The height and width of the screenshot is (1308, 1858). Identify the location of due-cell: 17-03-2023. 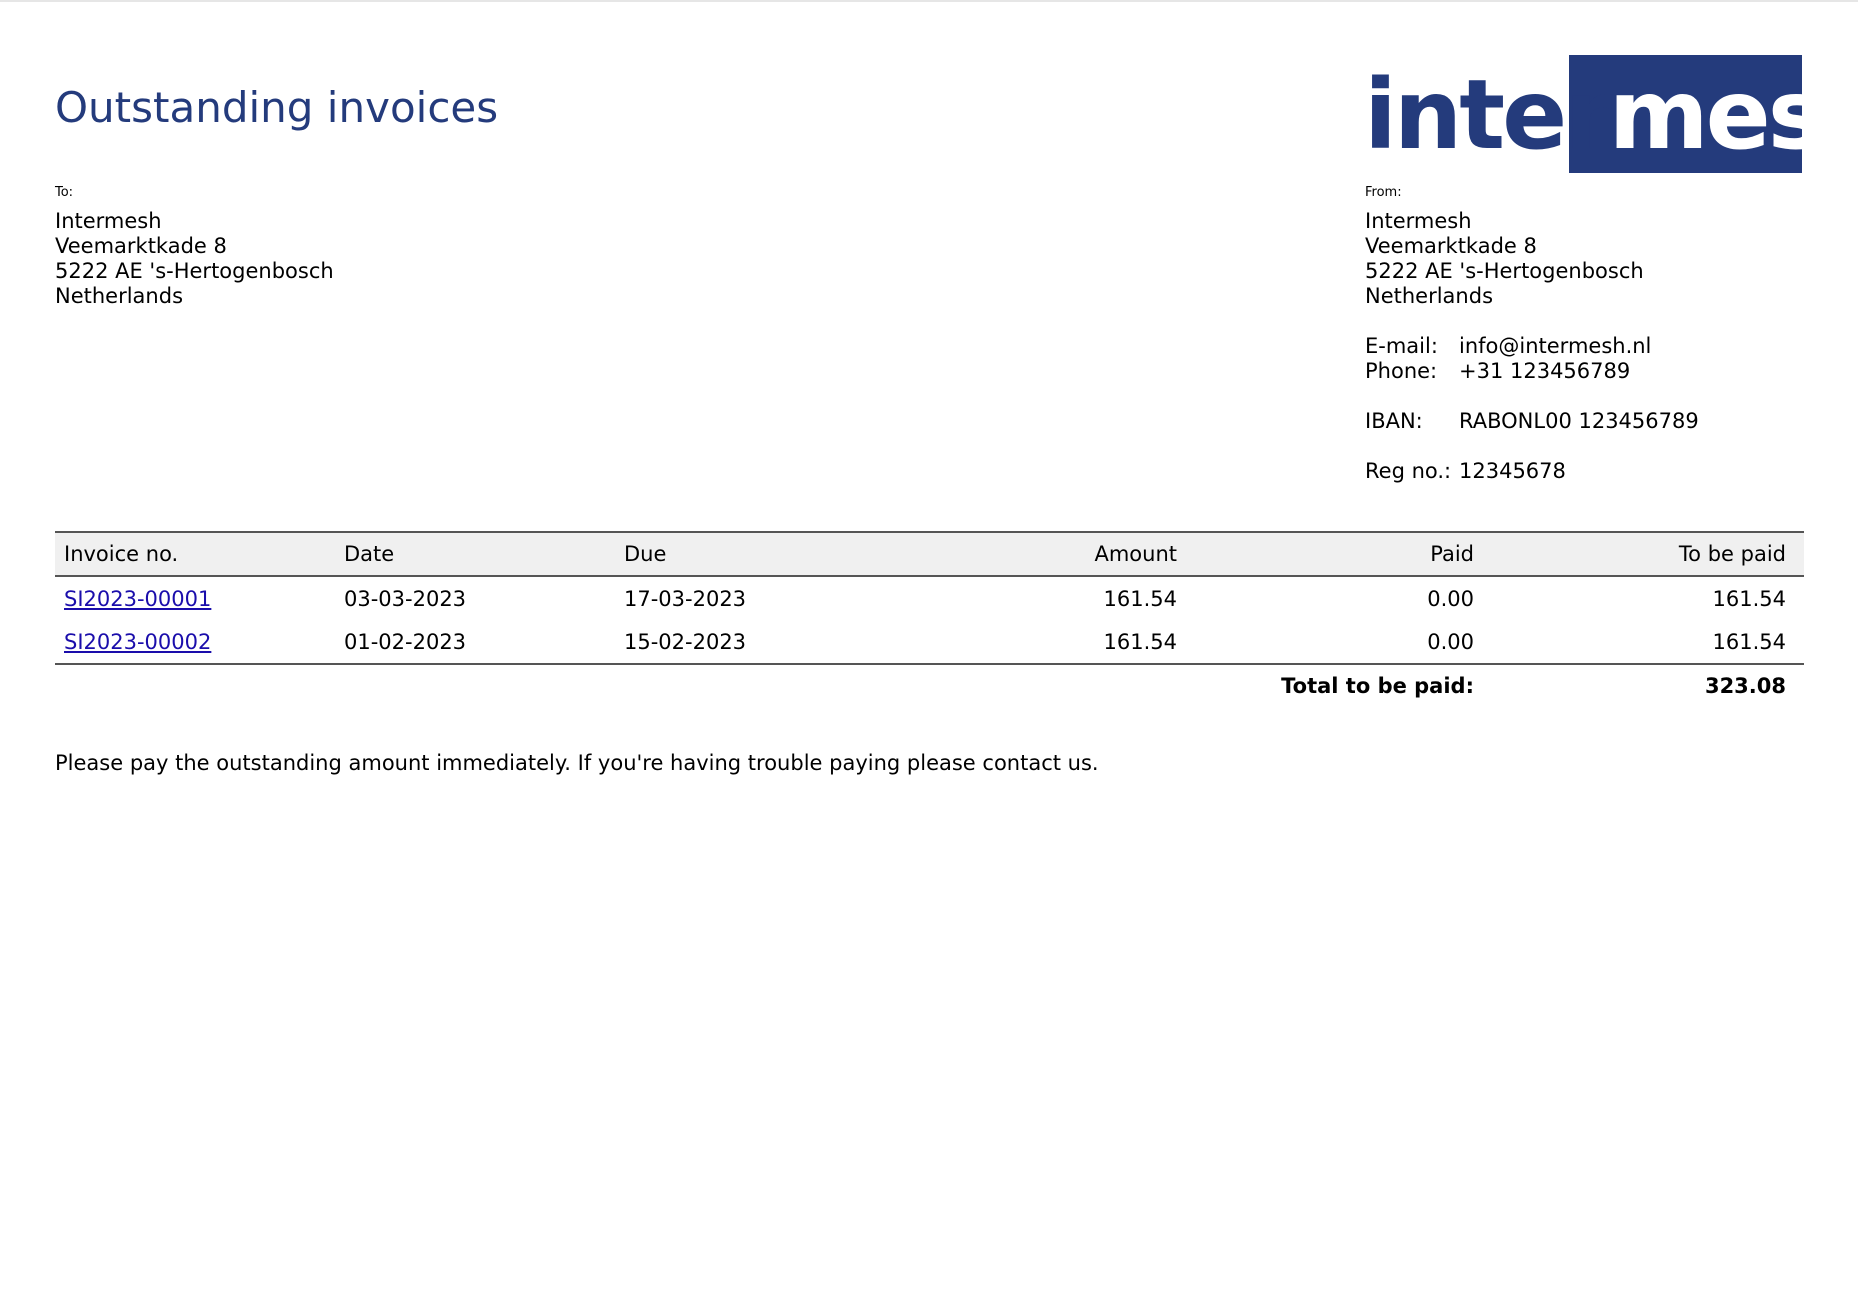
(685, 598).